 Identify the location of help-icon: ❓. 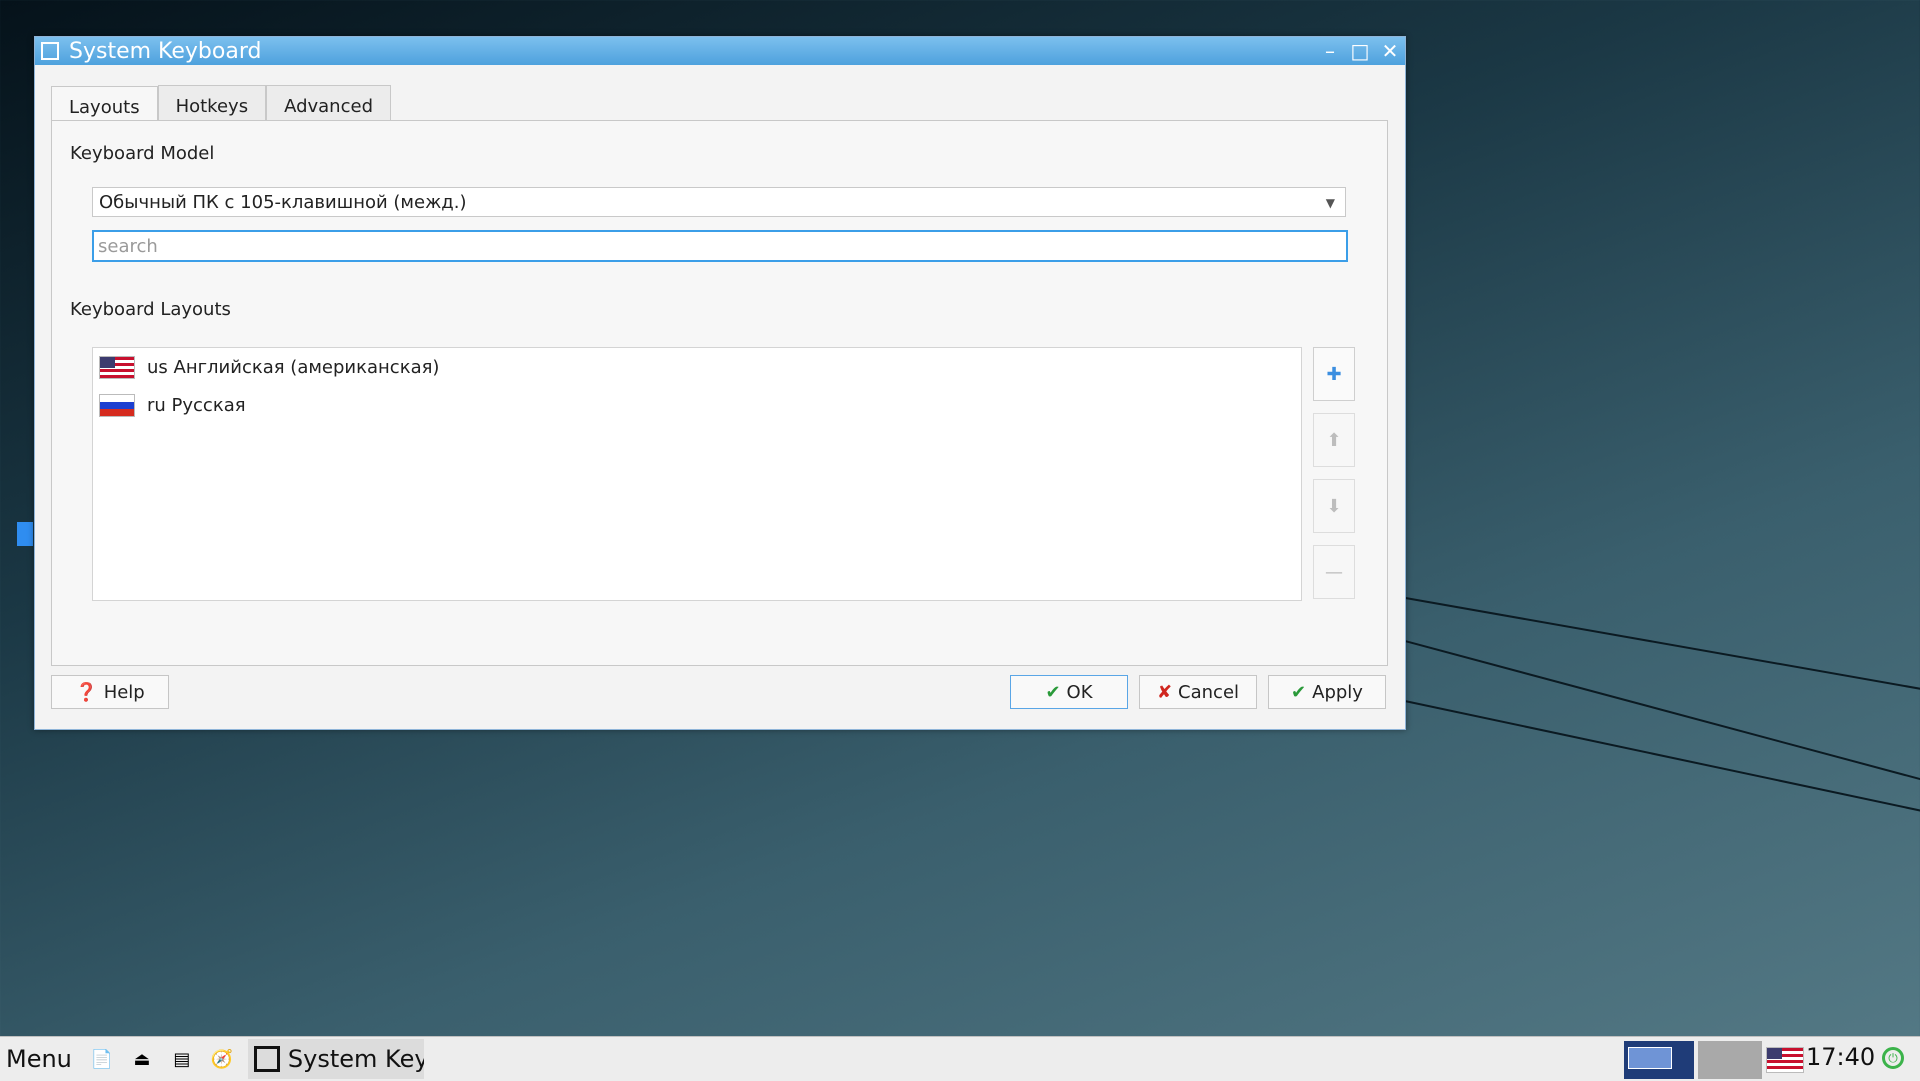
(86, 692).